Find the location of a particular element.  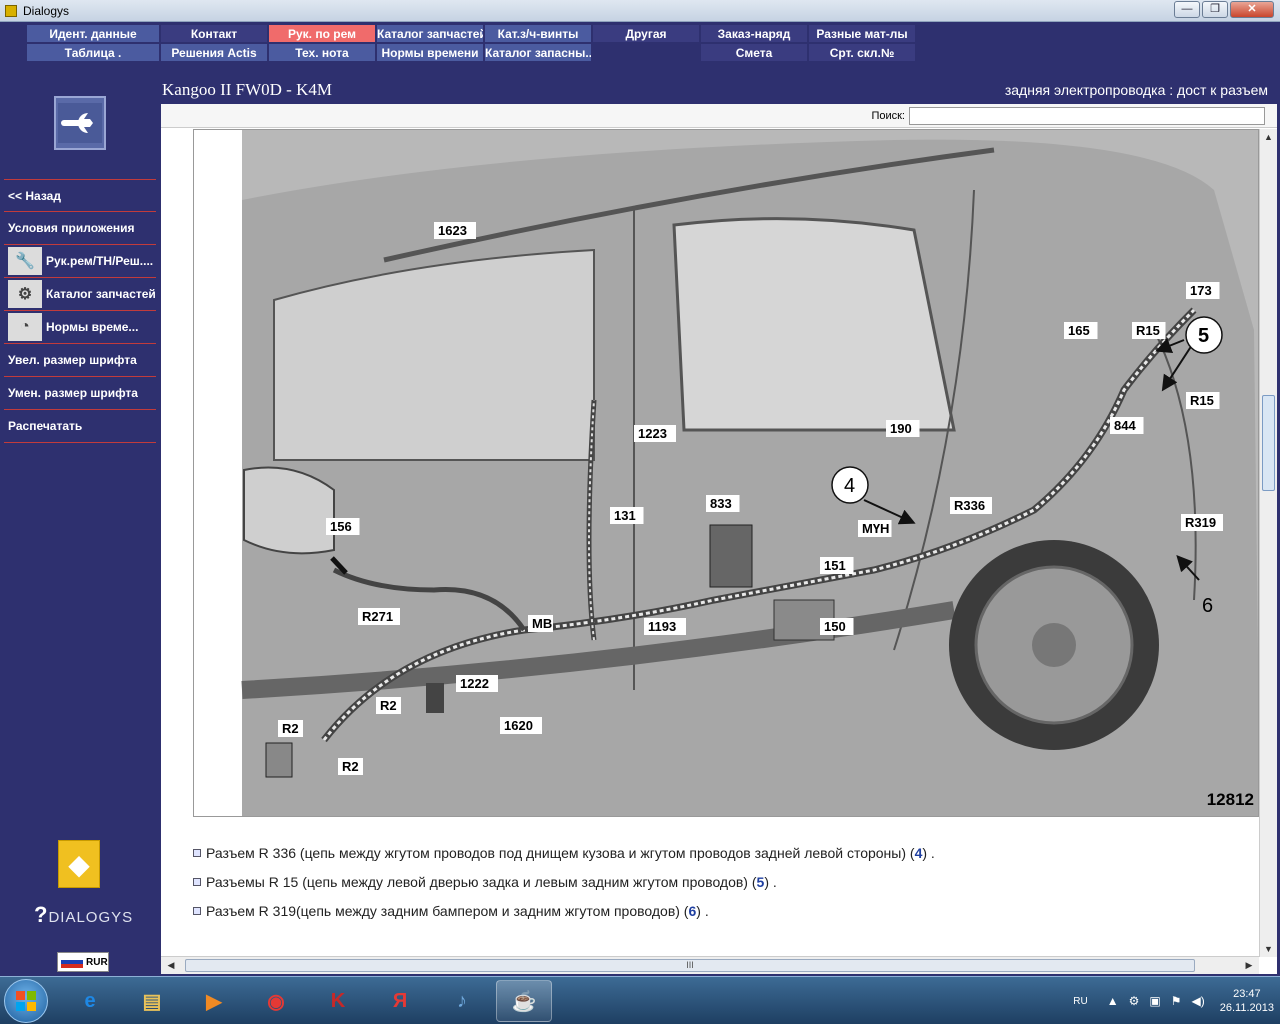

sidebar-item: Распечатать is located at coordinates (80, 426).